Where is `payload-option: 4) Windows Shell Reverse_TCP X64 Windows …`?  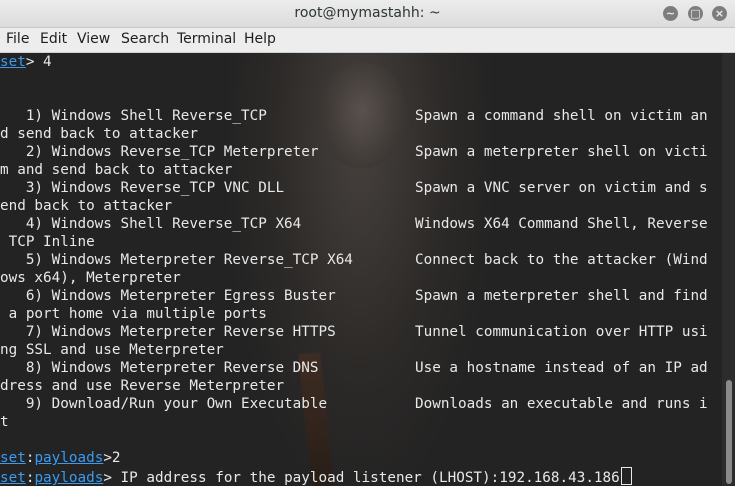 payload-option: 4) Windows Shell Reverse_TCP X64 Windows … is located at coordinates (361, 224).